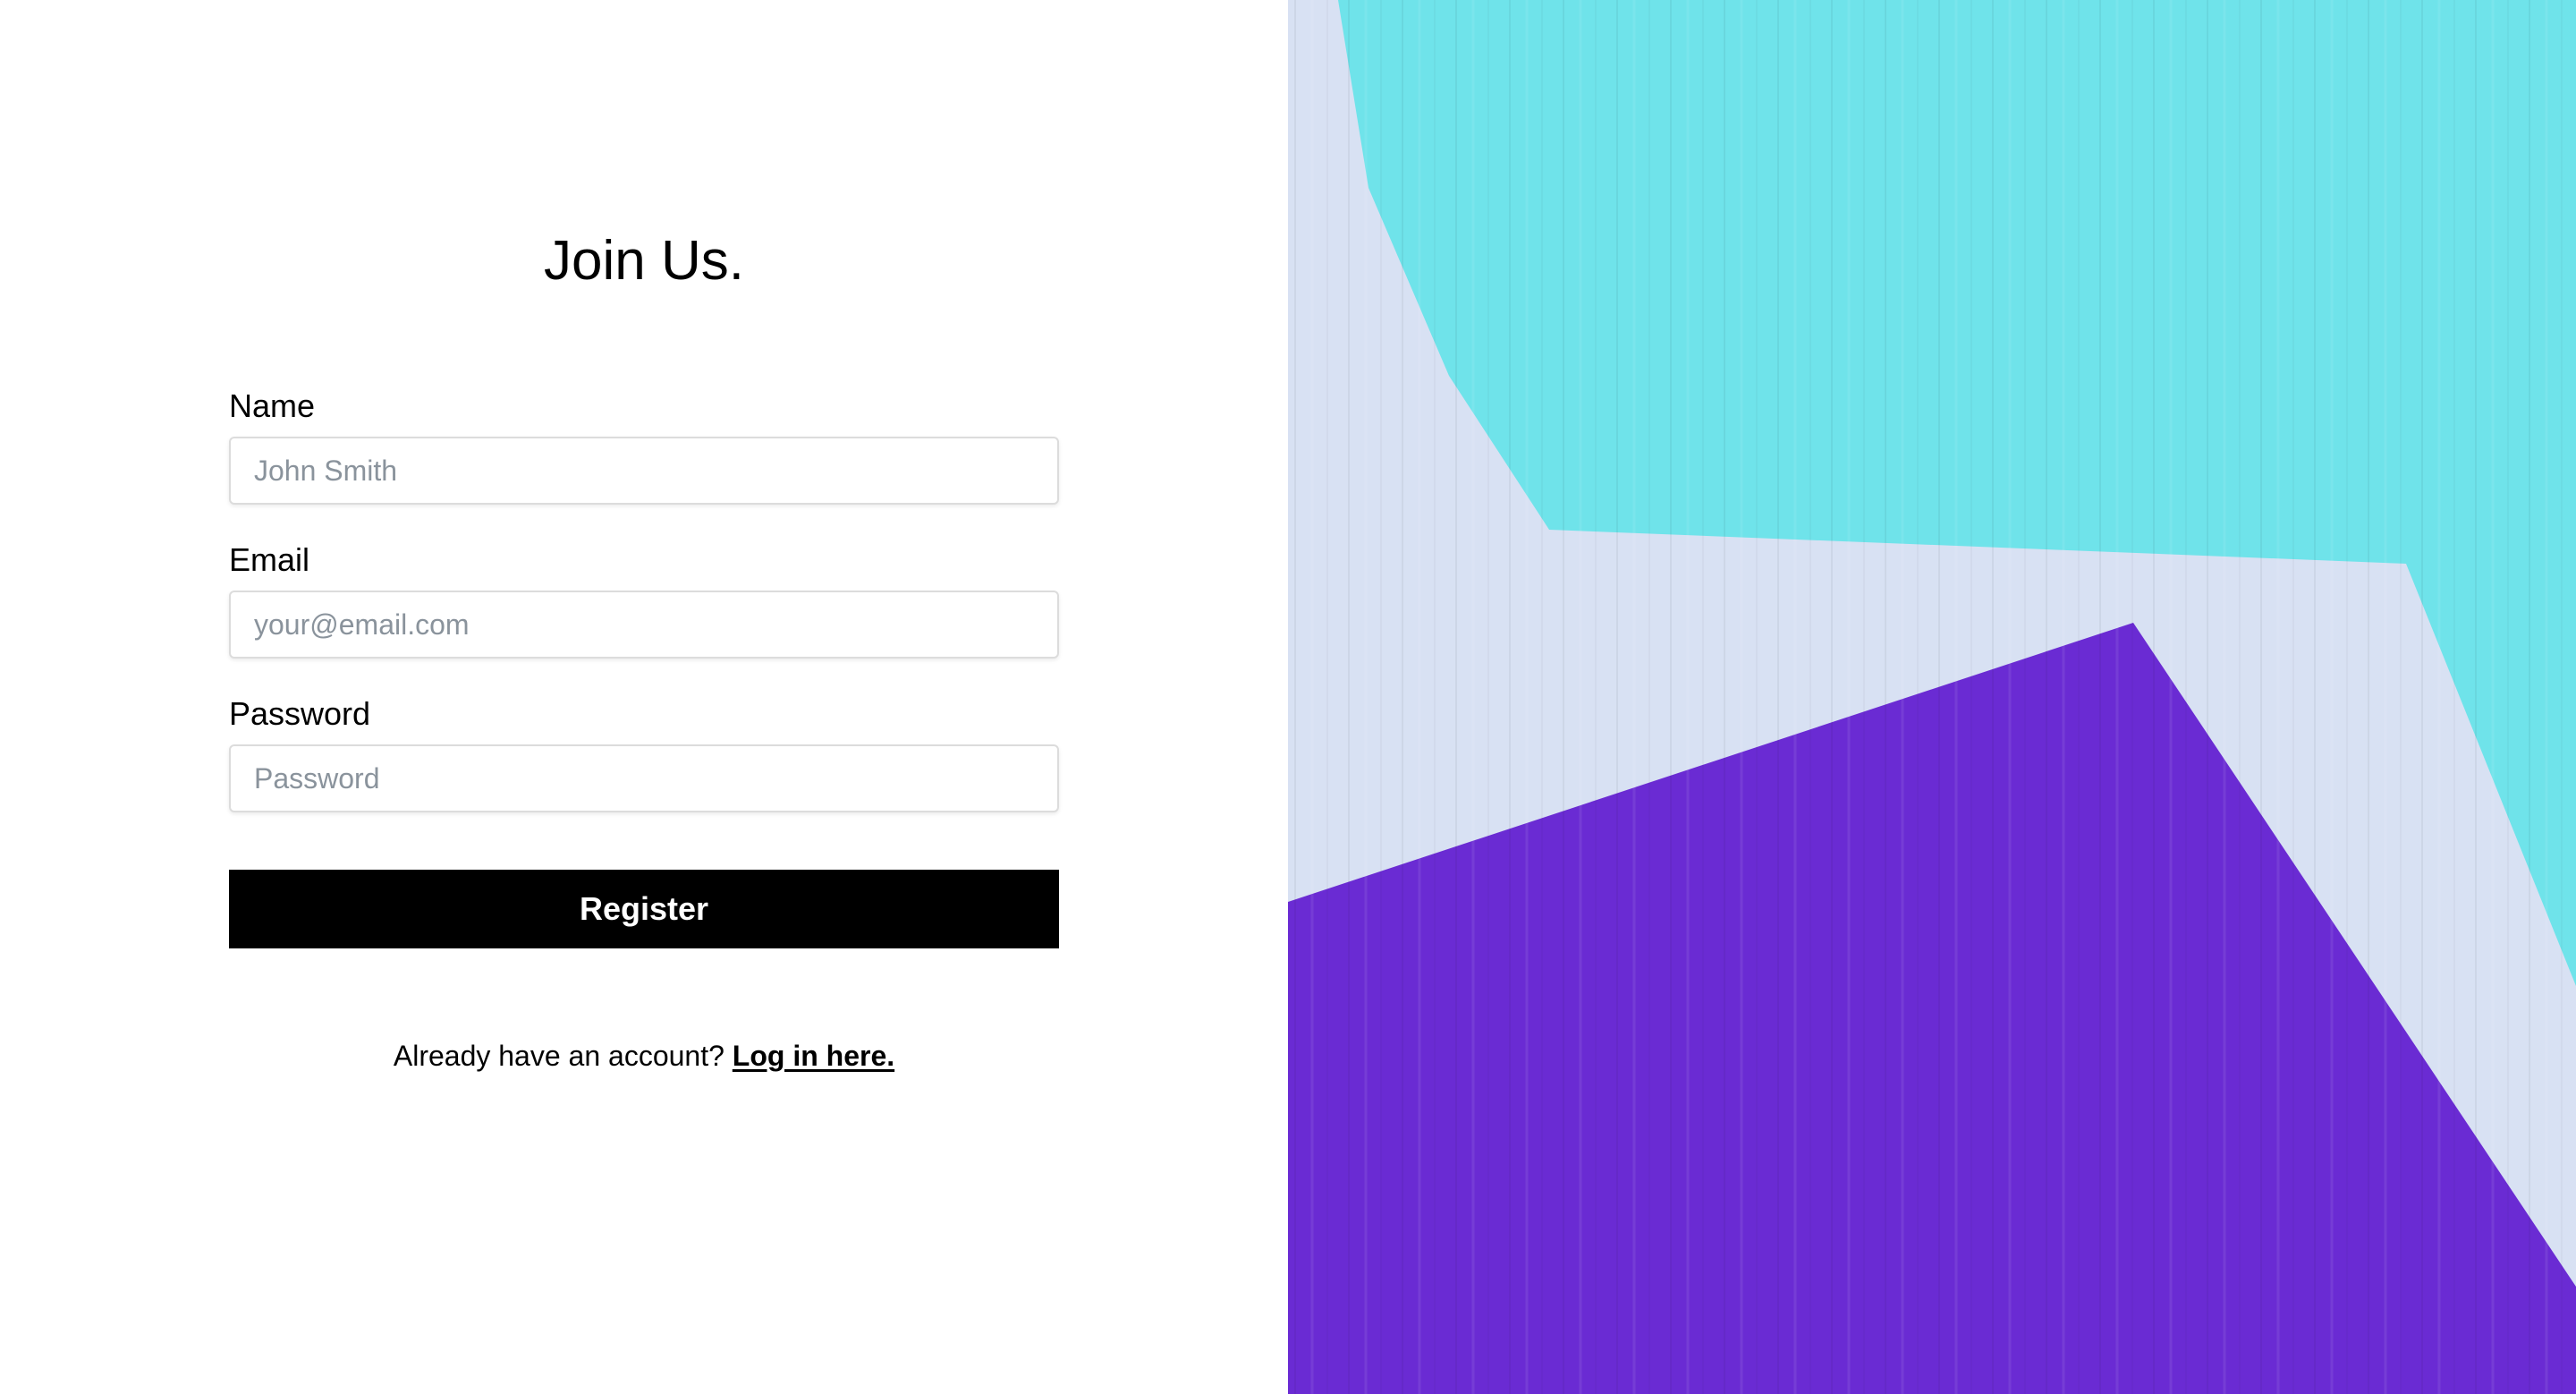 Image resolution: width=2576 pixels, height=1394 pixels. Describe the element at coordinates (644, 625) in the screenshot. I see `email-input` at that location.